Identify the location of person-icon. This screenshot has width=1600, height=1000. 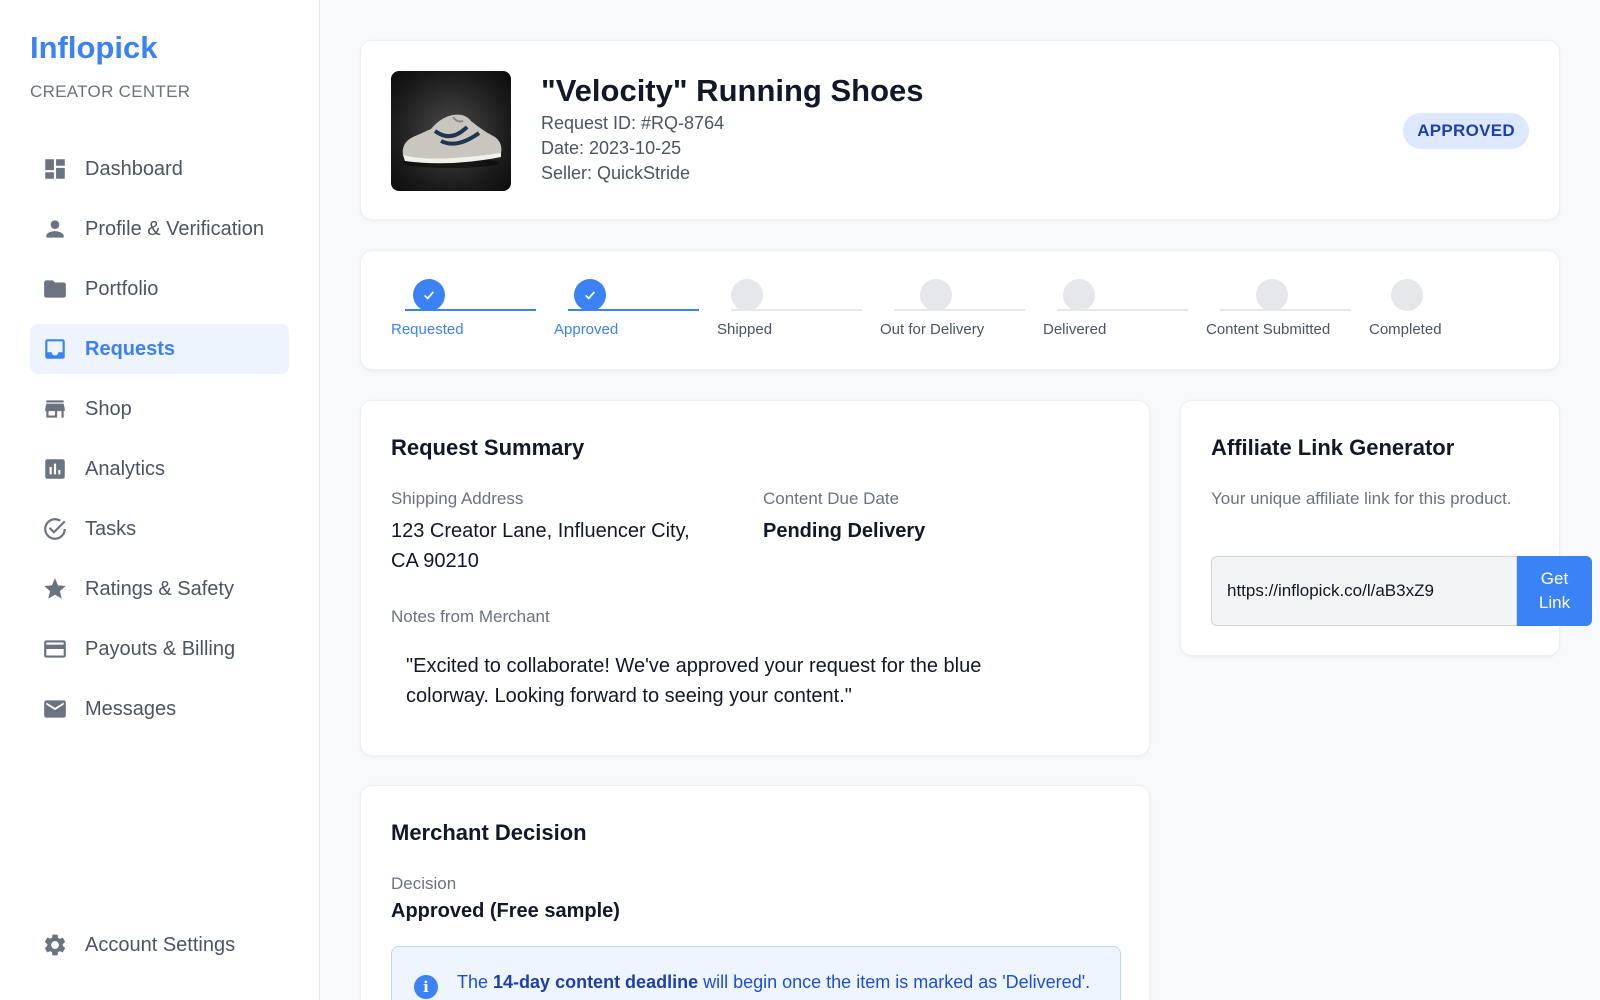
(55, 229).